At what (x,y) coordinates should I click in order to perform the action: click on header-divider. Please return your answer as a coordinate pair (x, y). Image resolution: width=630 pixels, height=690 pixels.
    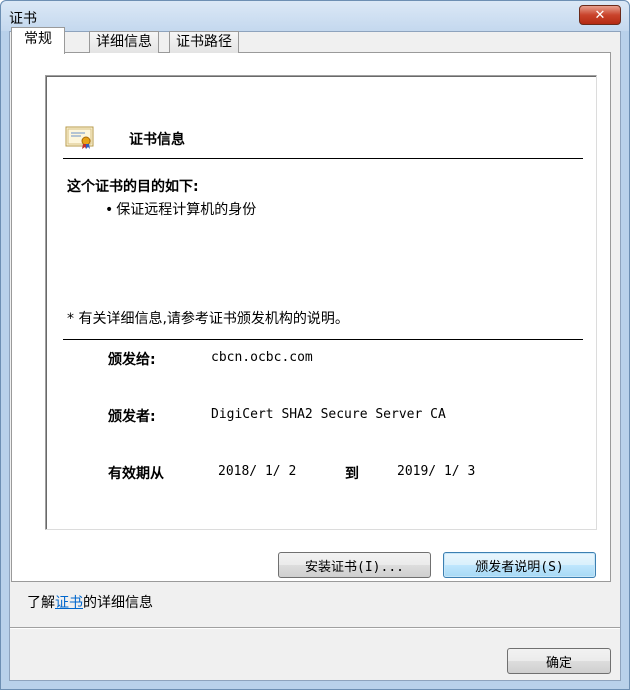
    Looking at the image, I should click on (323, 158).